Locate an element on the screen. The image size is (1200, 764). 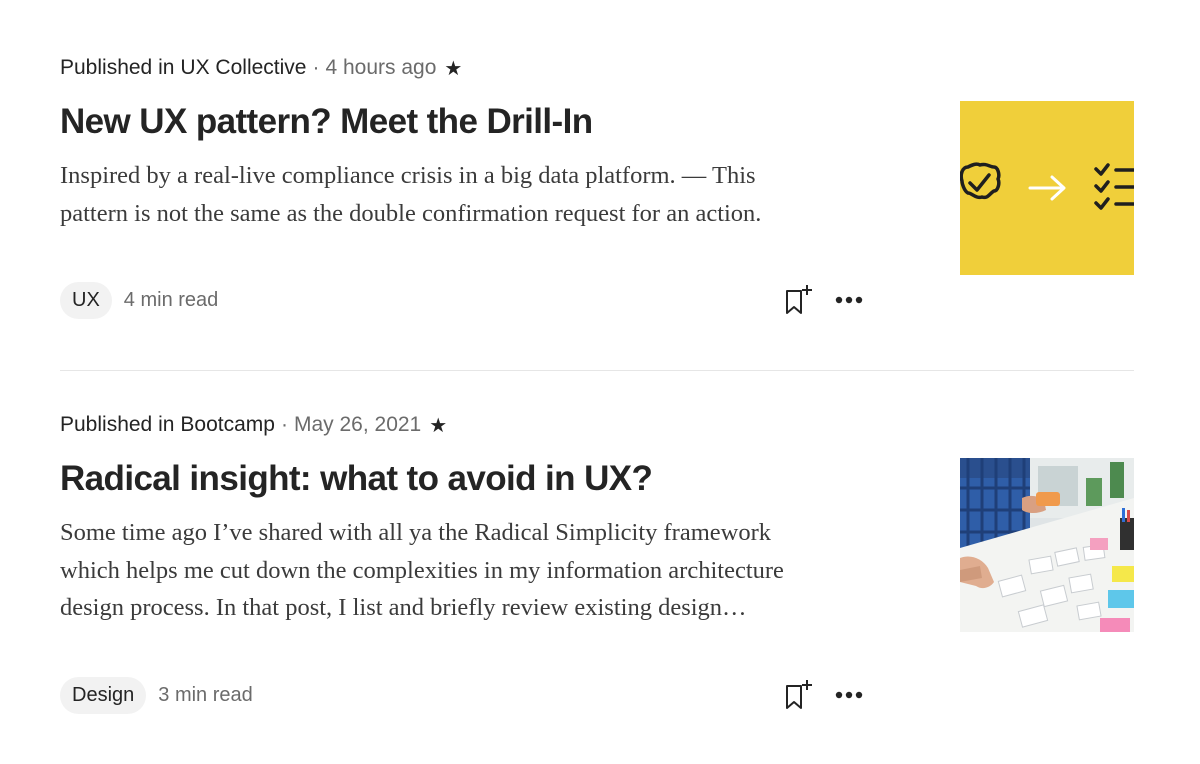
article-meta: Published in Bootcamp · May 26, 2021 ★ is located at coordinates (253, 425).